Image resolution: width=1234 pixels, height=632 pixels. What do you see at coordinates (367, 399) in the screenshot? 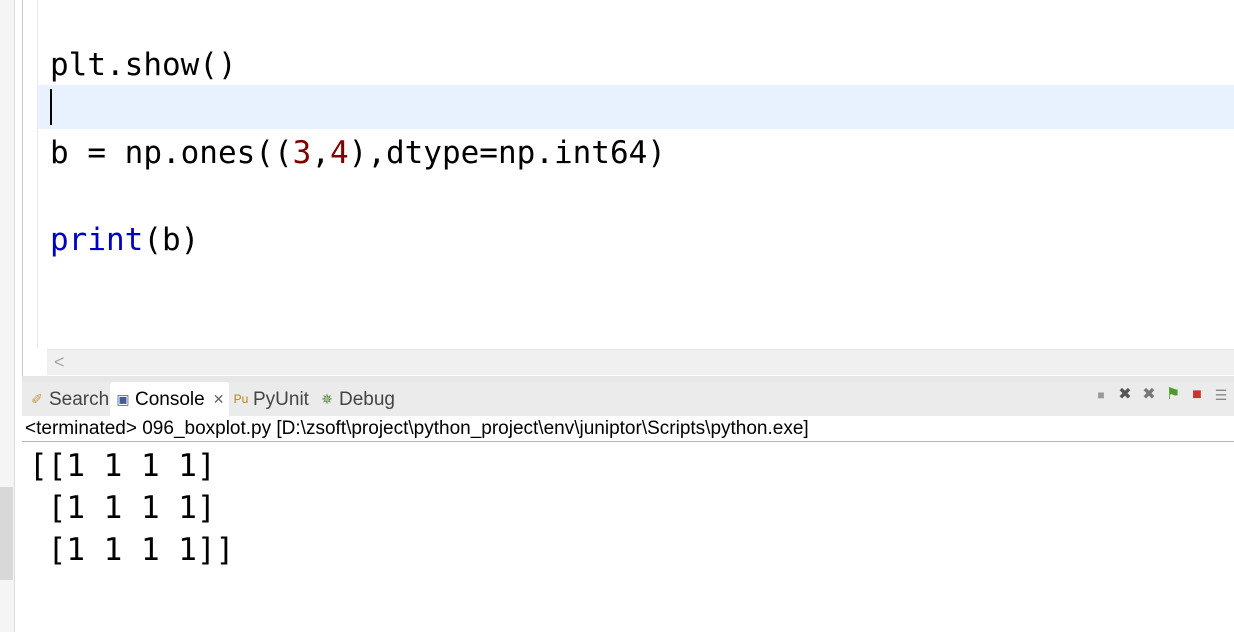
I see `tab-label: Debug` at bounding box center [367, 399].